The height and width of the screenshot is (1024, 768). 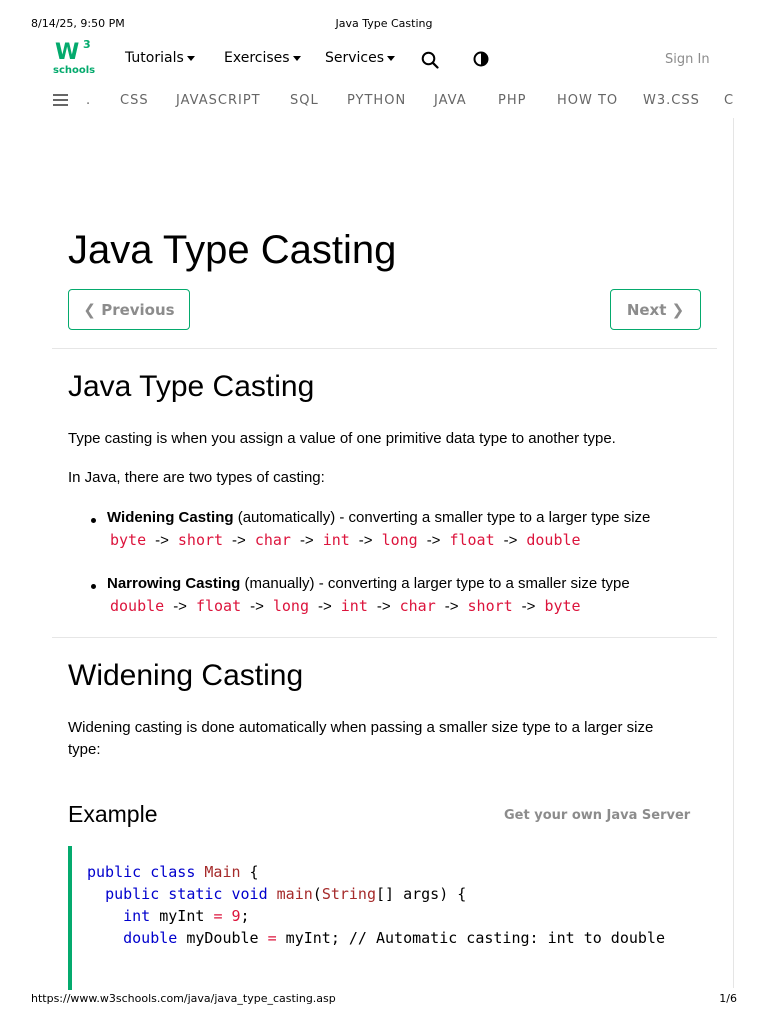 What do you see at coordinates (729, 100) in the screenshot?
I see `topic-c: C` at bounding box center [729, 100].